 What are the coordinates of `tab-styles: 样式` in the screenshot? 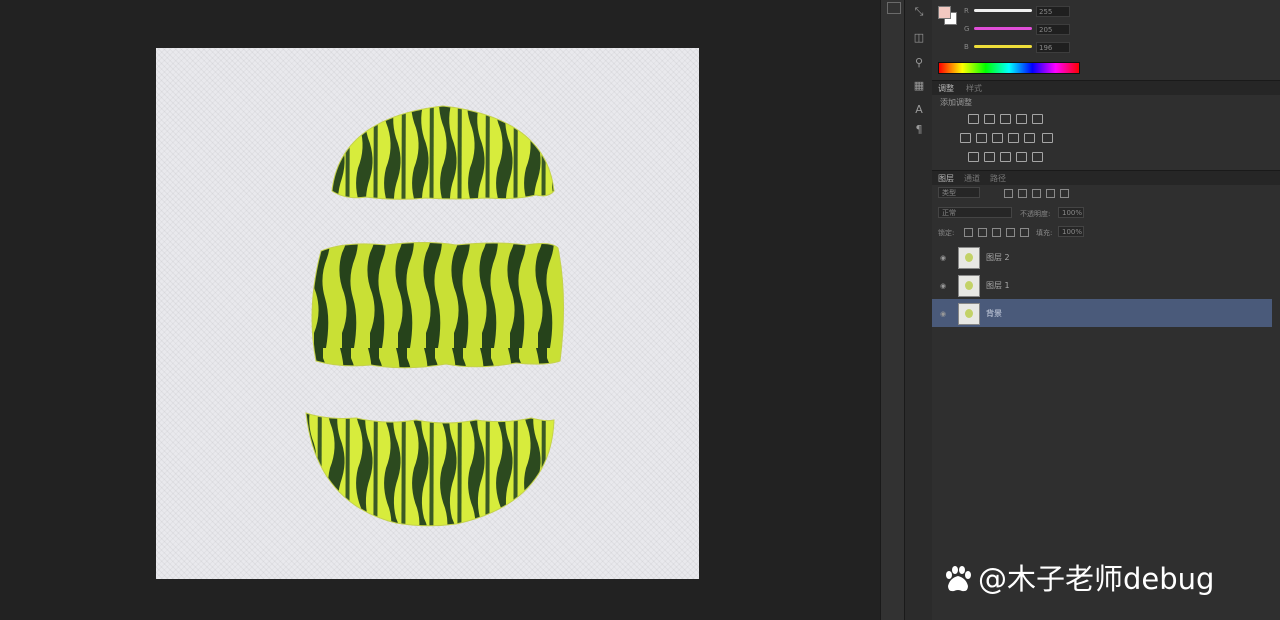 It's located at (974, 88).